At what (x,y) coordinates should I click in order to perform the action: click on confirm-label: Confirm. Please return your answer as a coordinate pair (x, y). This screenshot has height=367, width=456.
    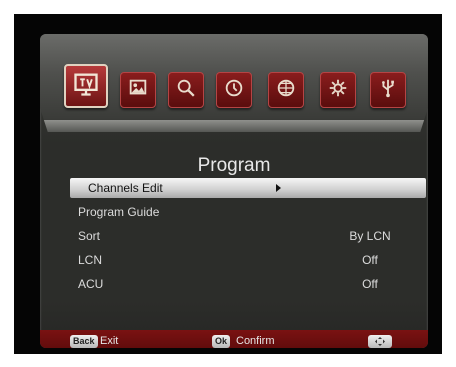
    Looking at the image, I should click on (255, 341).